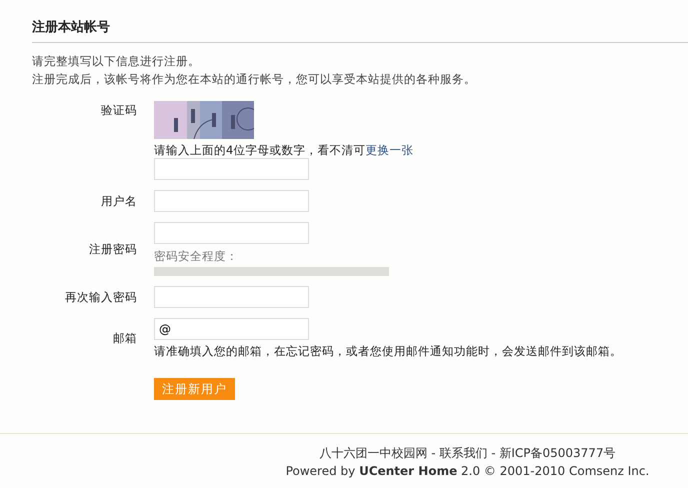  What do you see at coordinates (118, 201) in the screenshot?
I see `field-label: 用户名` at bounding box center [118, 201].